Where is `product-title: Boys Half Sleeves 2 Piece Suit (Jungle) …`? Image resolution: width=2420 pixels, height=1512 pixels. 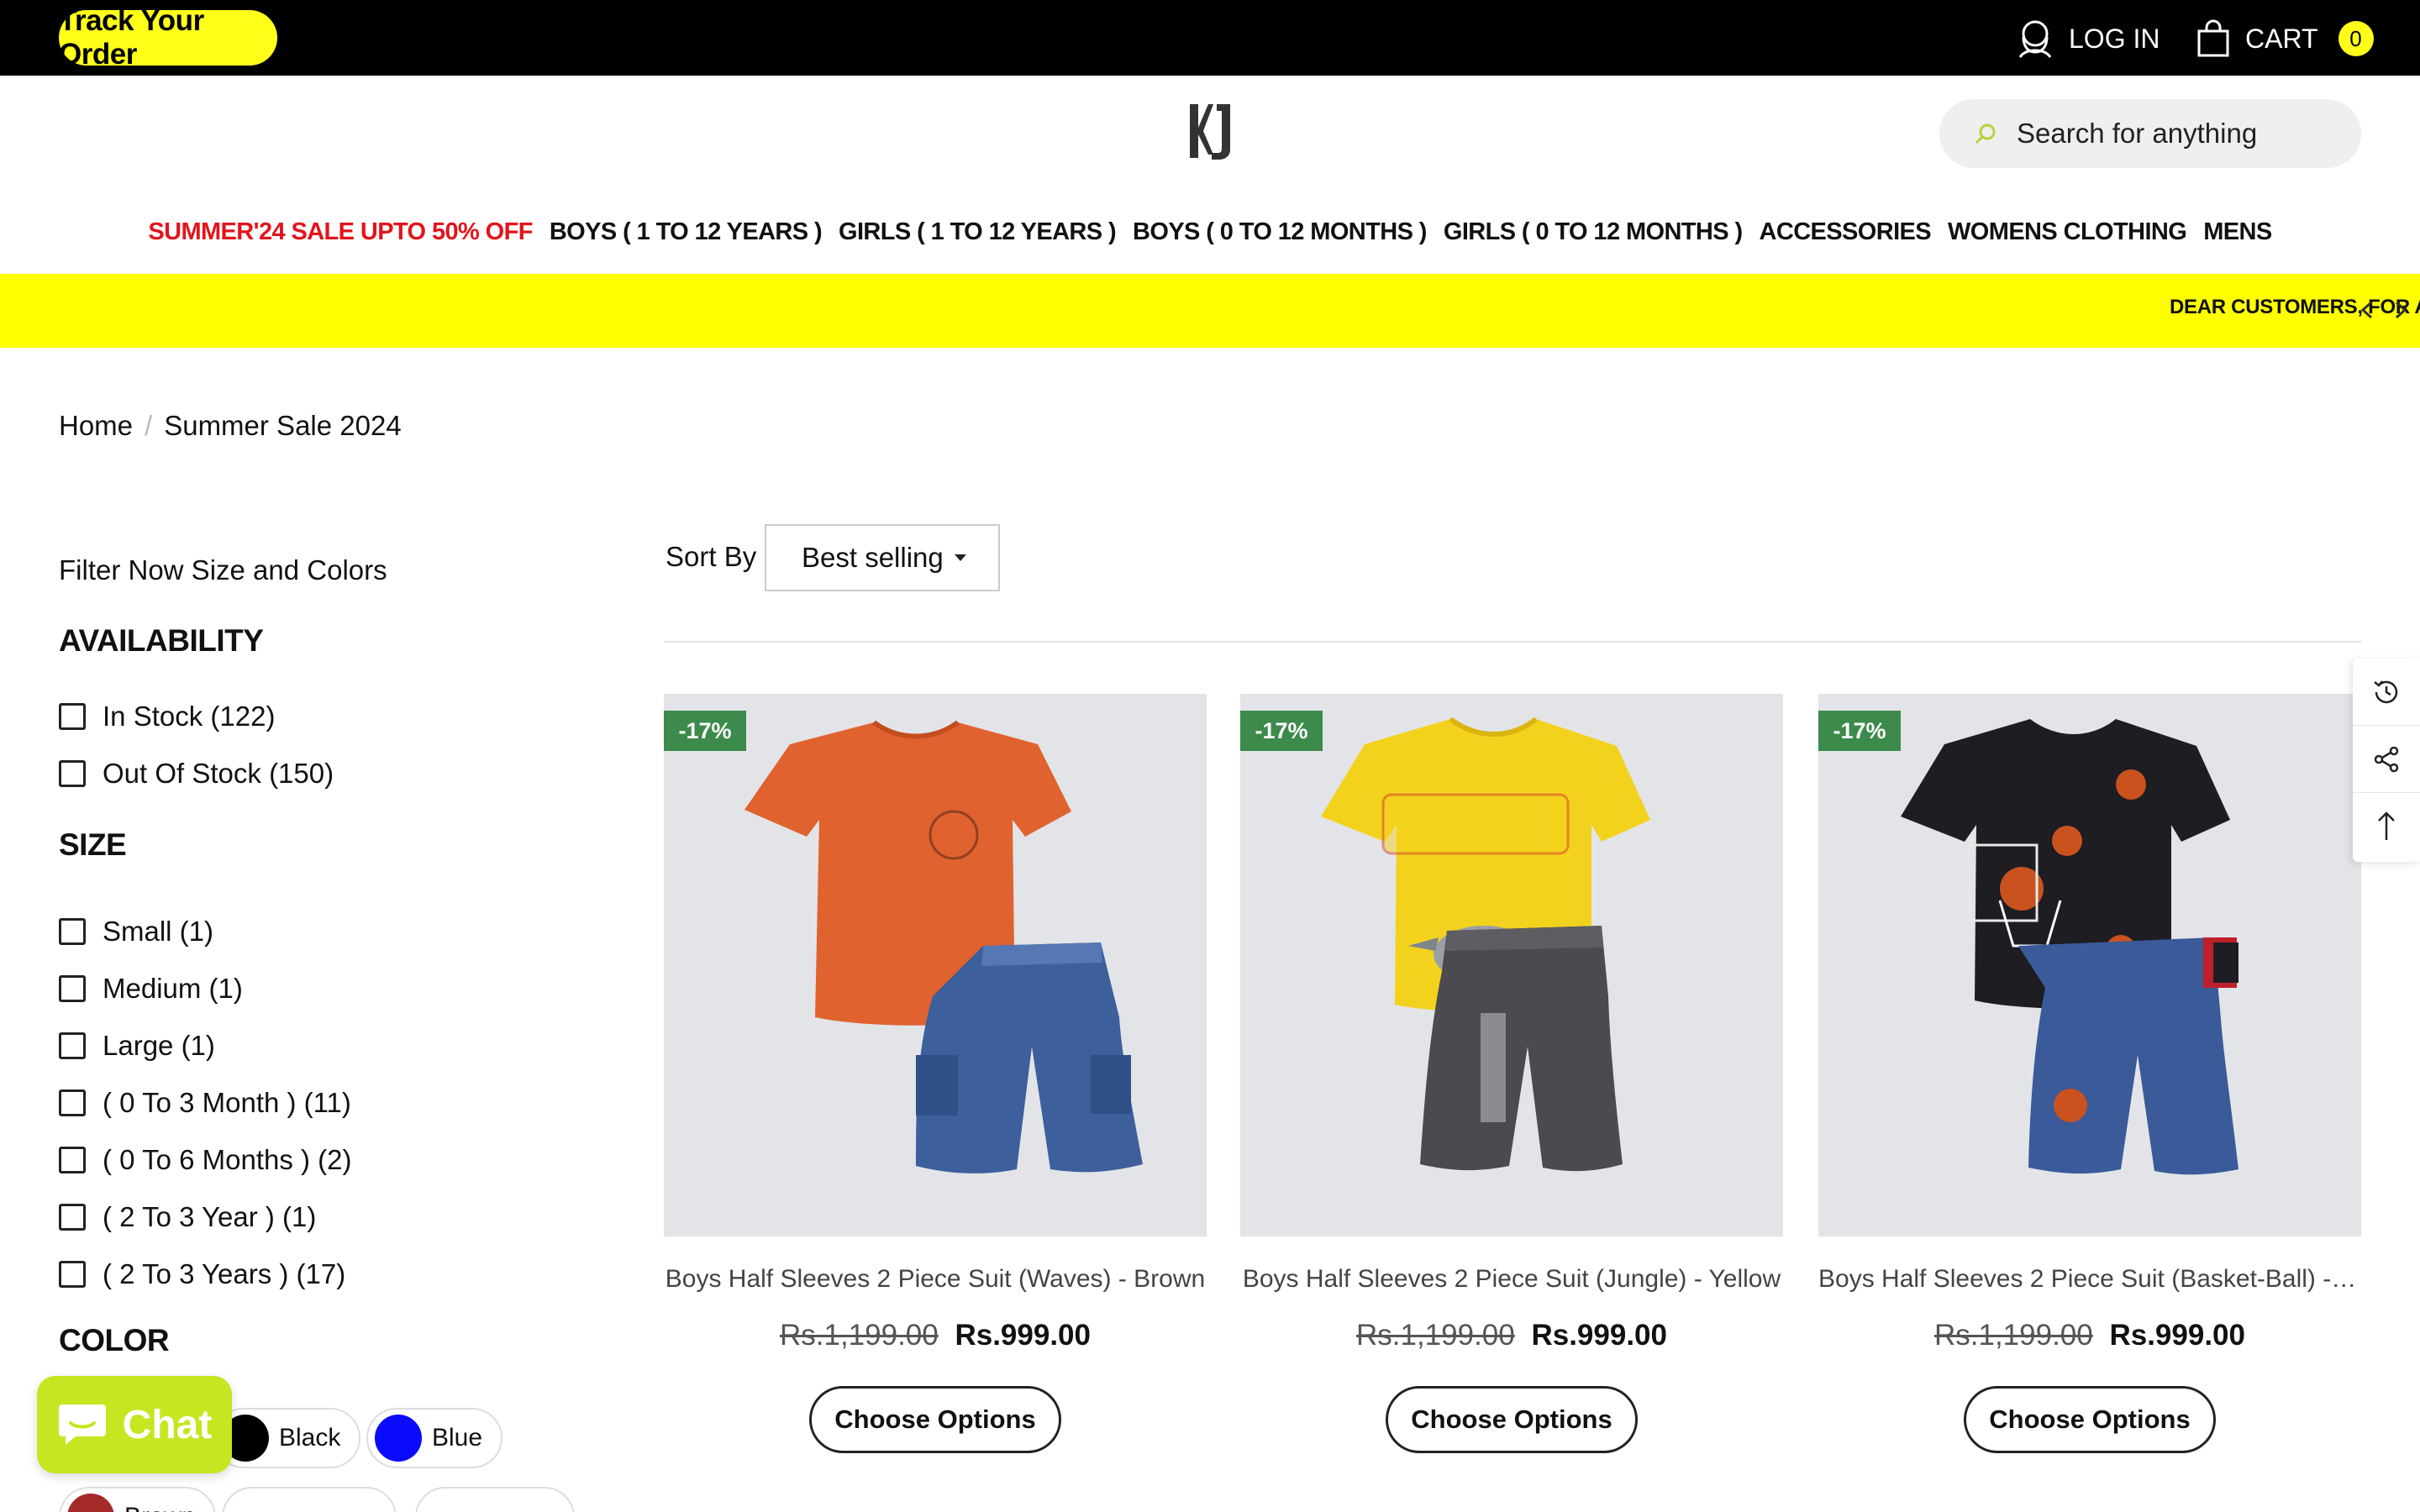
product-title: Boys Half Sleeves 2 Piece Suit (Jungle) … is located at coordinates (1511, 1279).